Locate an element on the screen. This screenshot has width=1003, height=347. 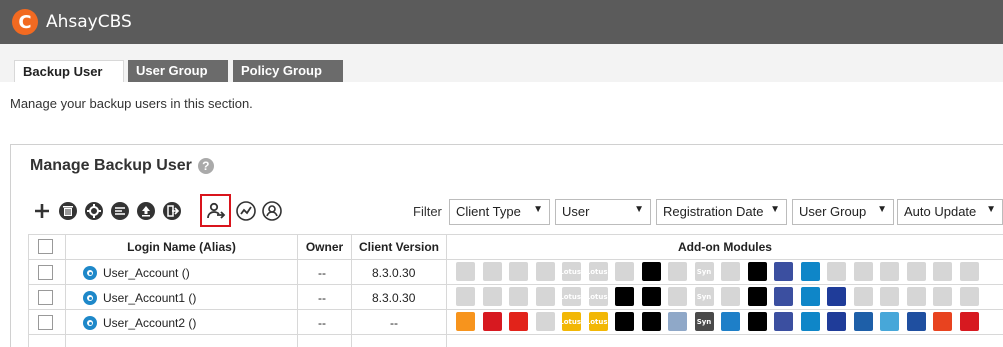
tab-user-group: User Group is located at coordinates (178, 71).